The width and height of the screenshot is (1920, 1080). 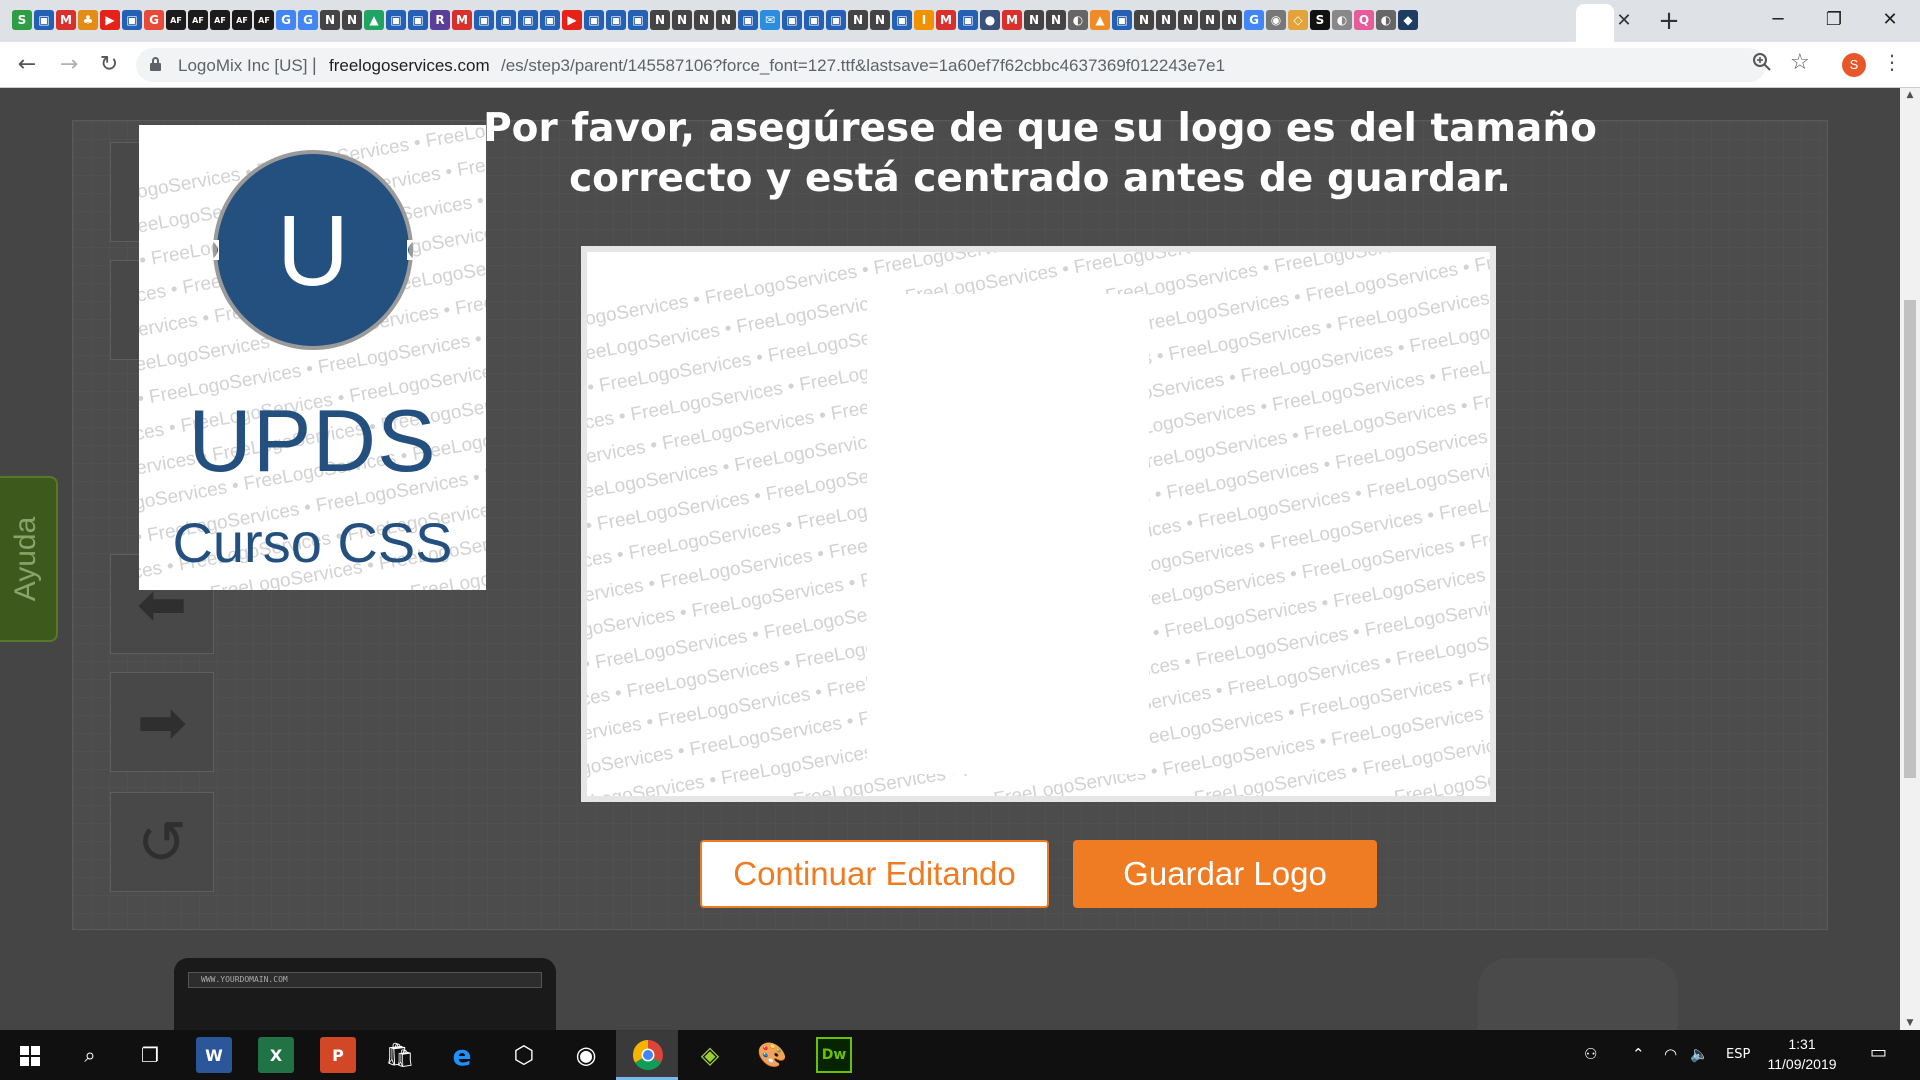 I want to click on continue-editing-button: Continuar Editando, so click(x=874, y=874).